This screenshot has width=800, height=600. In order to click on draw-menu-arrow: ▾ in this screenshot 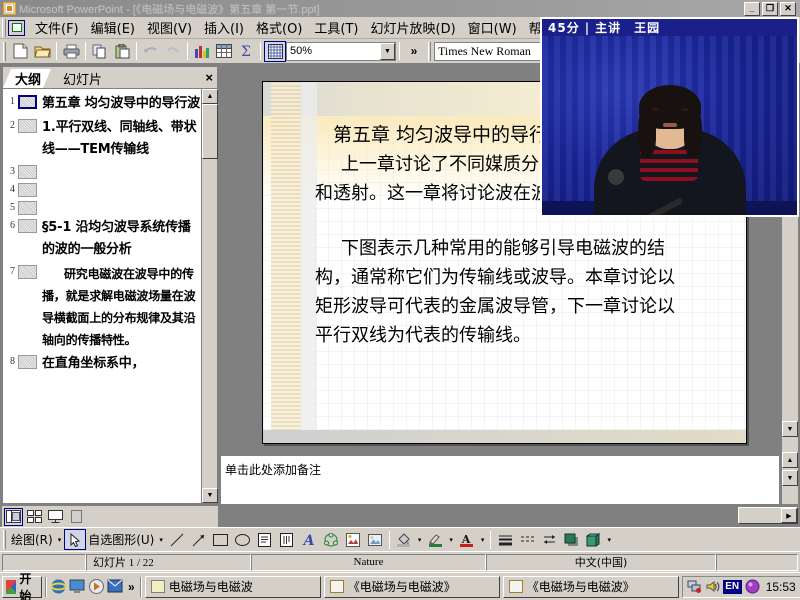, I will do `click(60, 540)`.